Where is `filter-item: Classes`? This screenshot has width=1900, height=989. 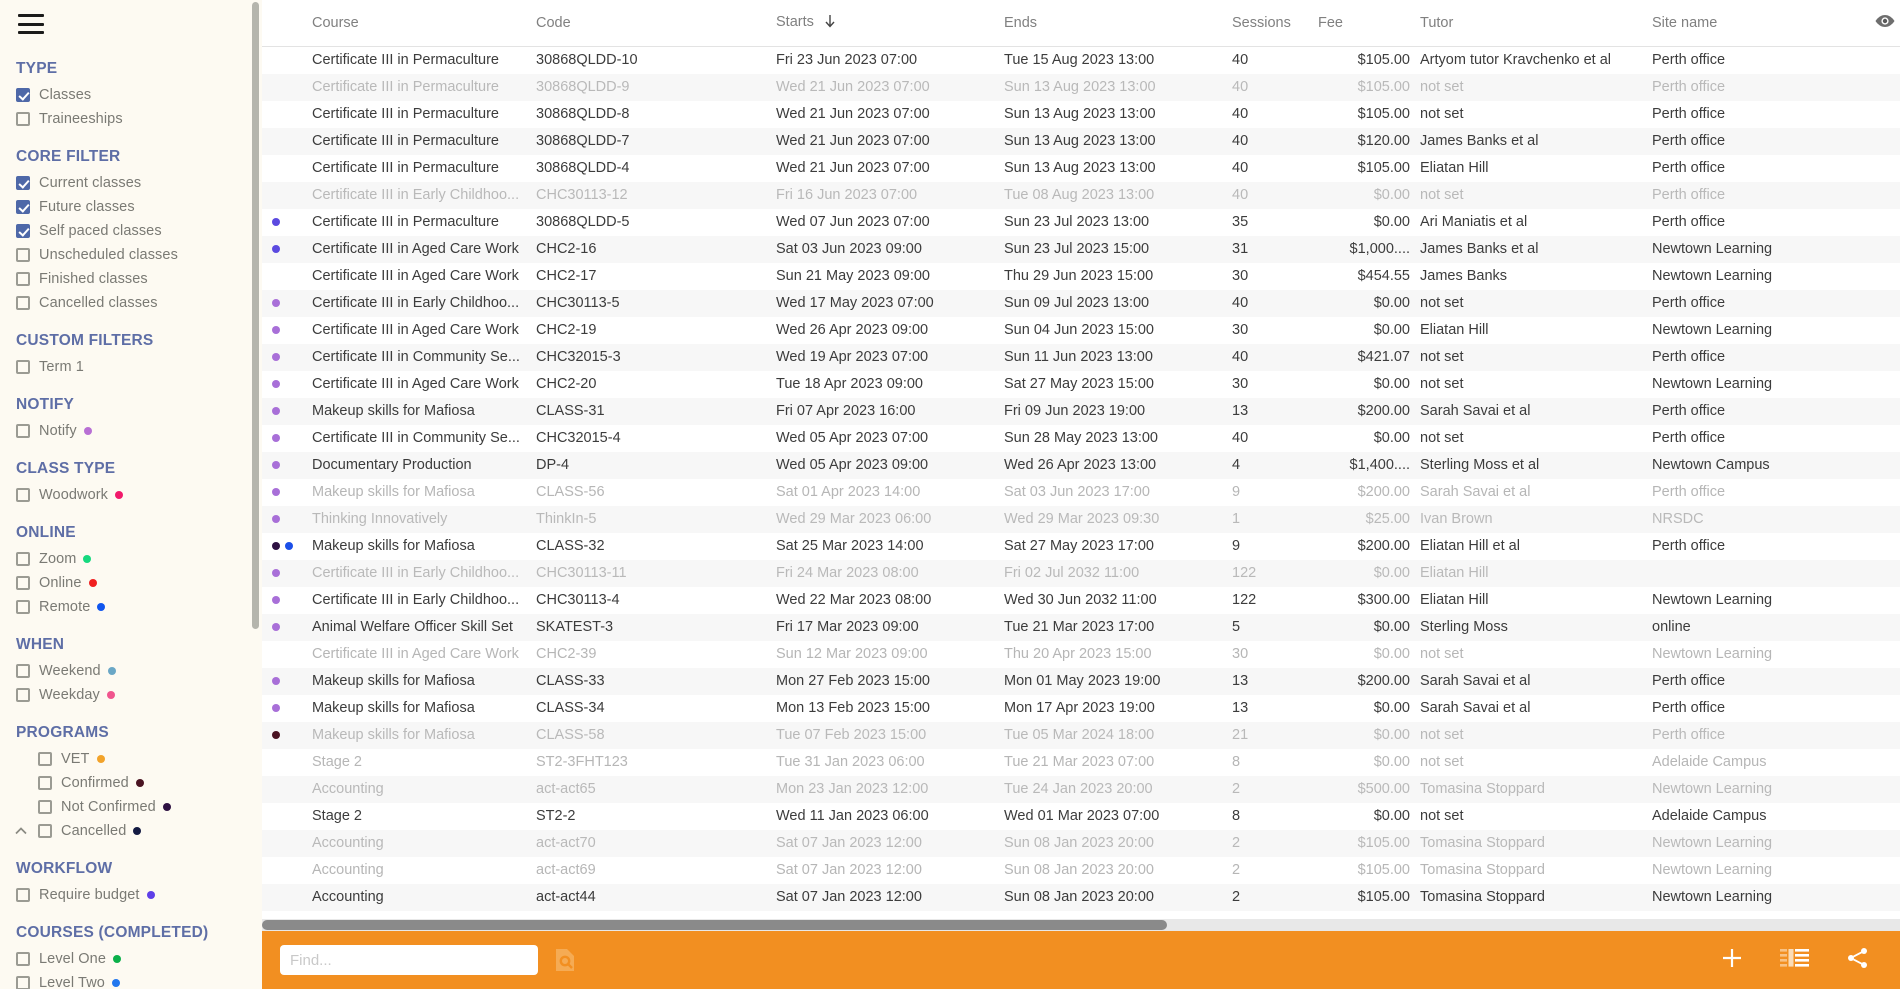 filter-item: Classes is located at coordinates (131, 95).